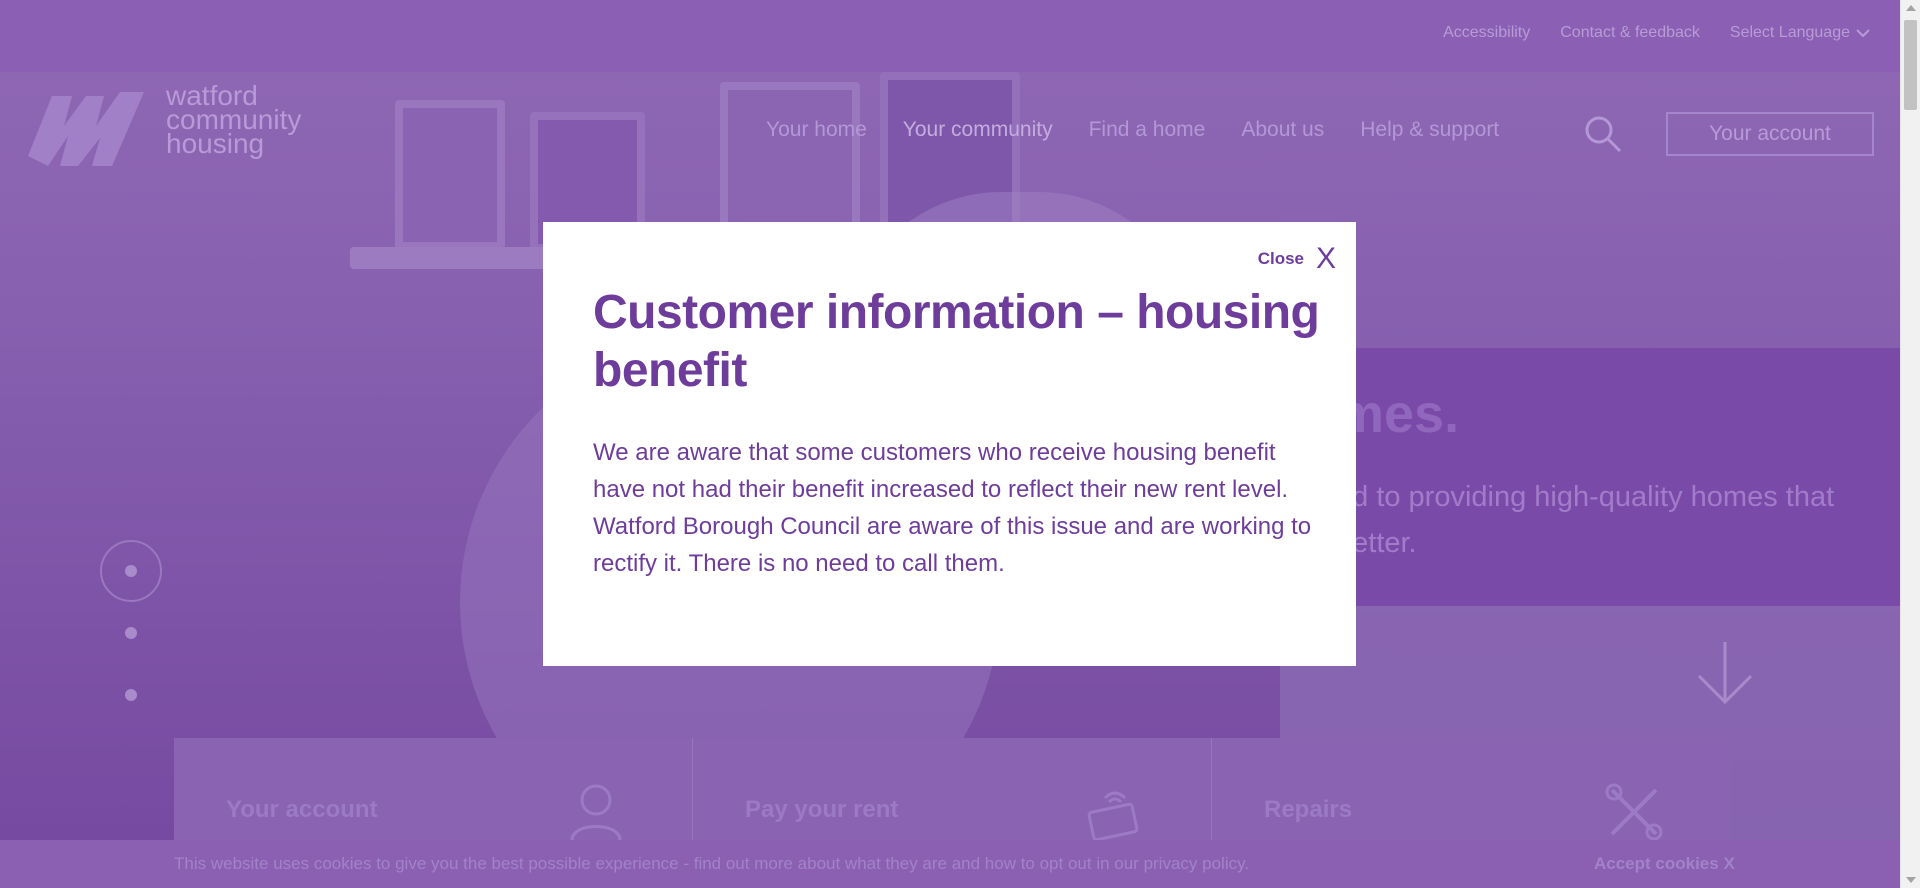 The image size is (1920, 888). I want to click on arrow-down-icon, so click(1725, 673).